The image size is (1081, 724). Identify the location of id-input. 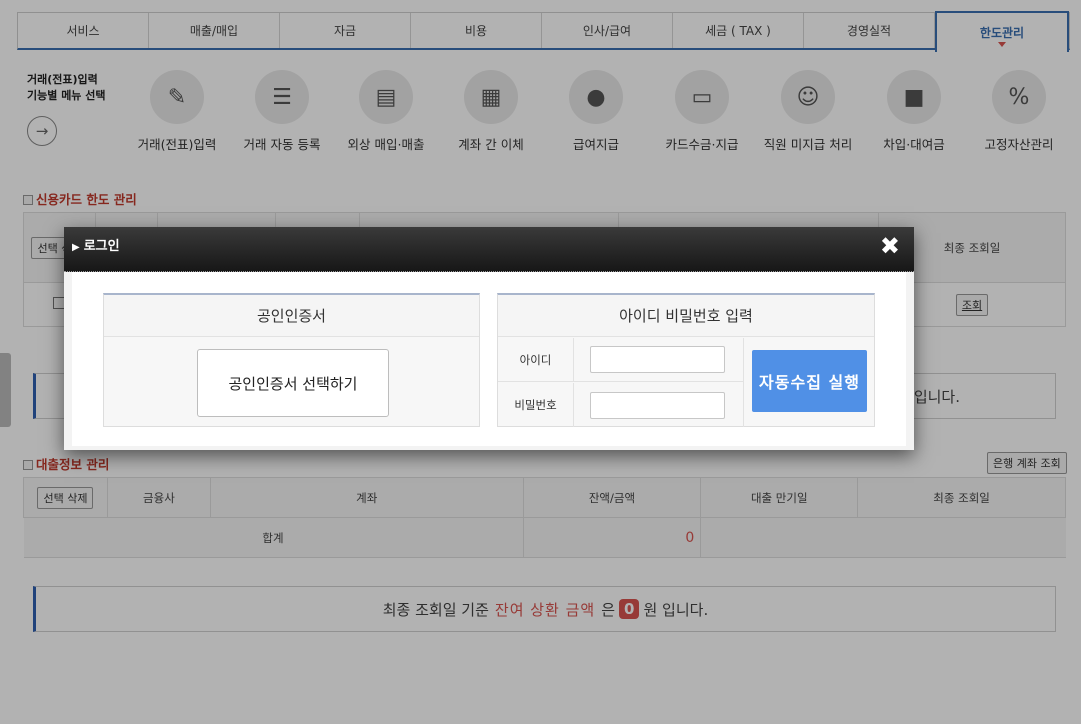
(657, 359).